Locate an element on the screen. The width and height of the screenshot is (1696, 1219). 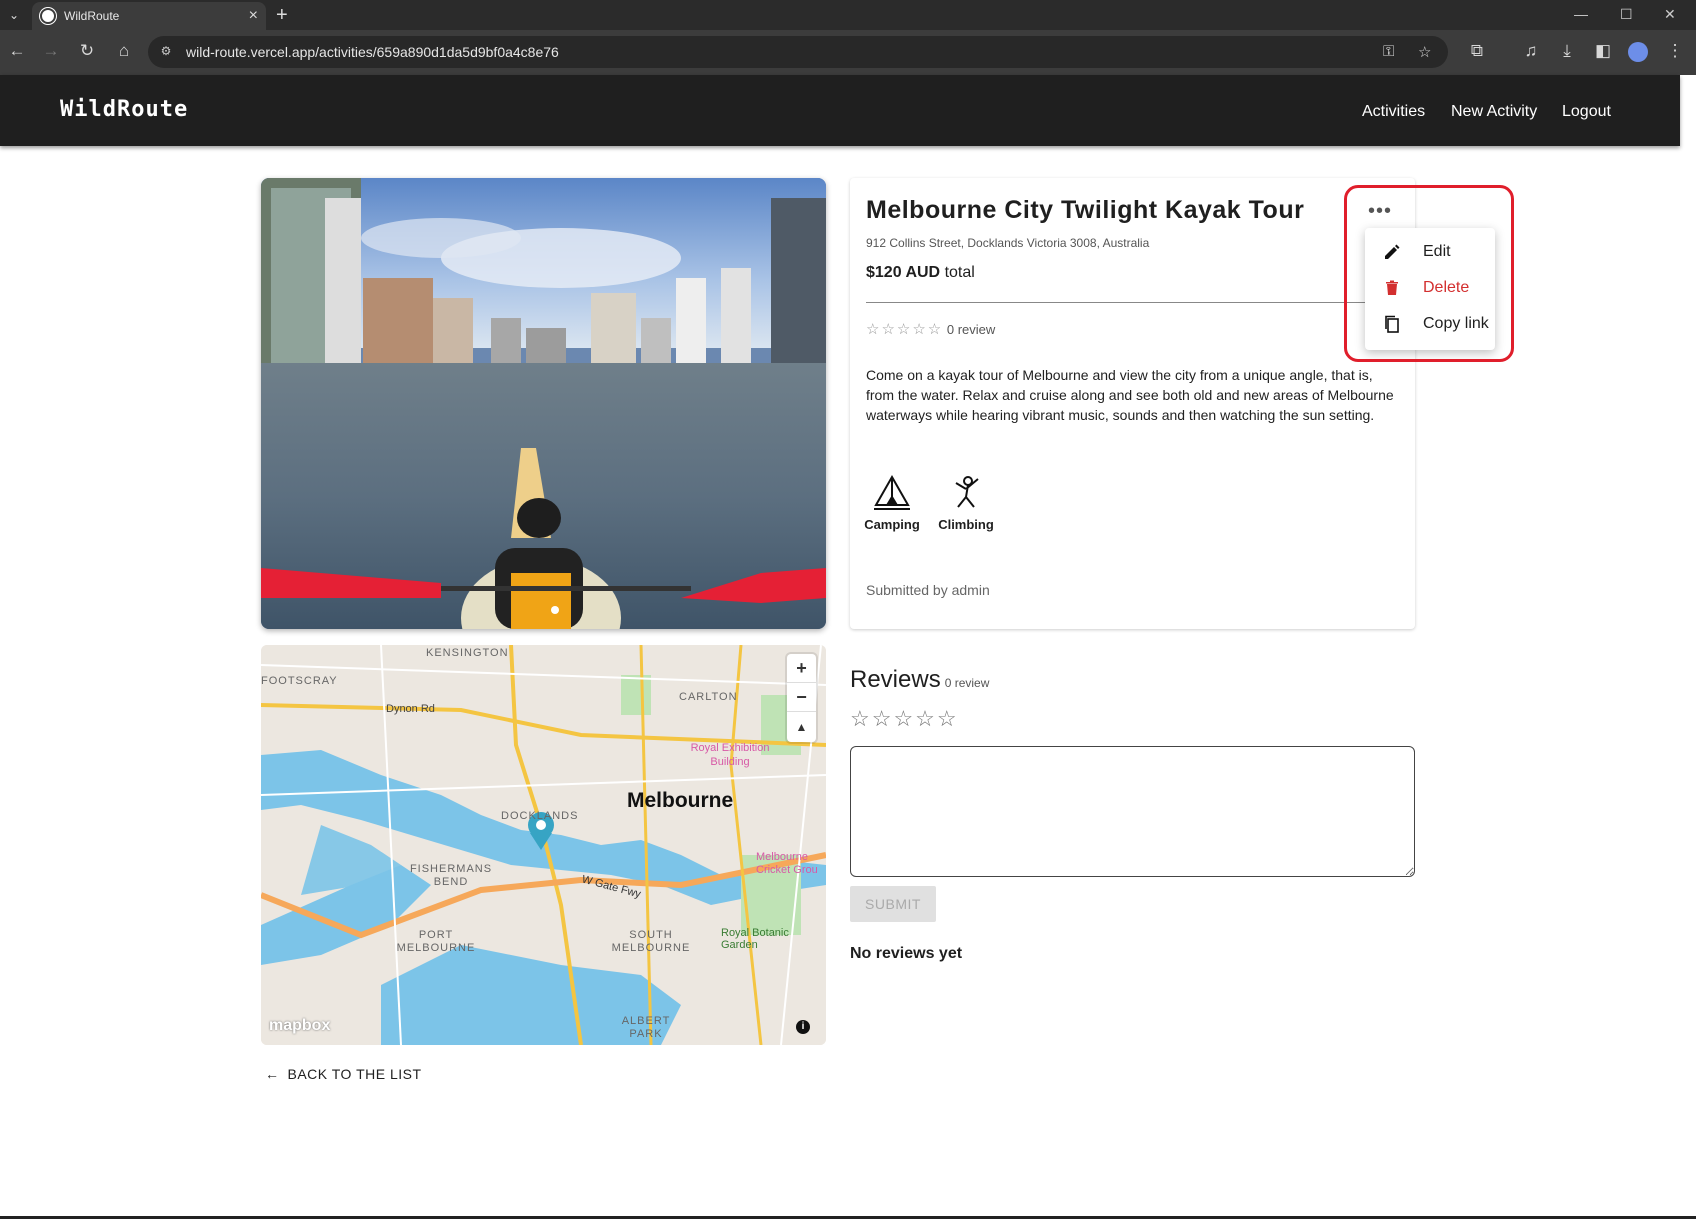
map-label-fishermans-bend: FISHERMANS BEND is located at coordinates (451, 875).